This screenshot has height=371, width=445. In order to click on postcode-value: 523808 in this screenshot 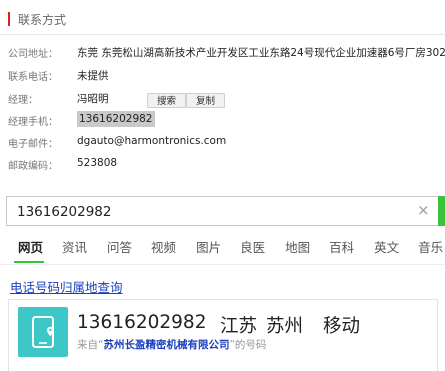, I will do `click(97, 163)`.